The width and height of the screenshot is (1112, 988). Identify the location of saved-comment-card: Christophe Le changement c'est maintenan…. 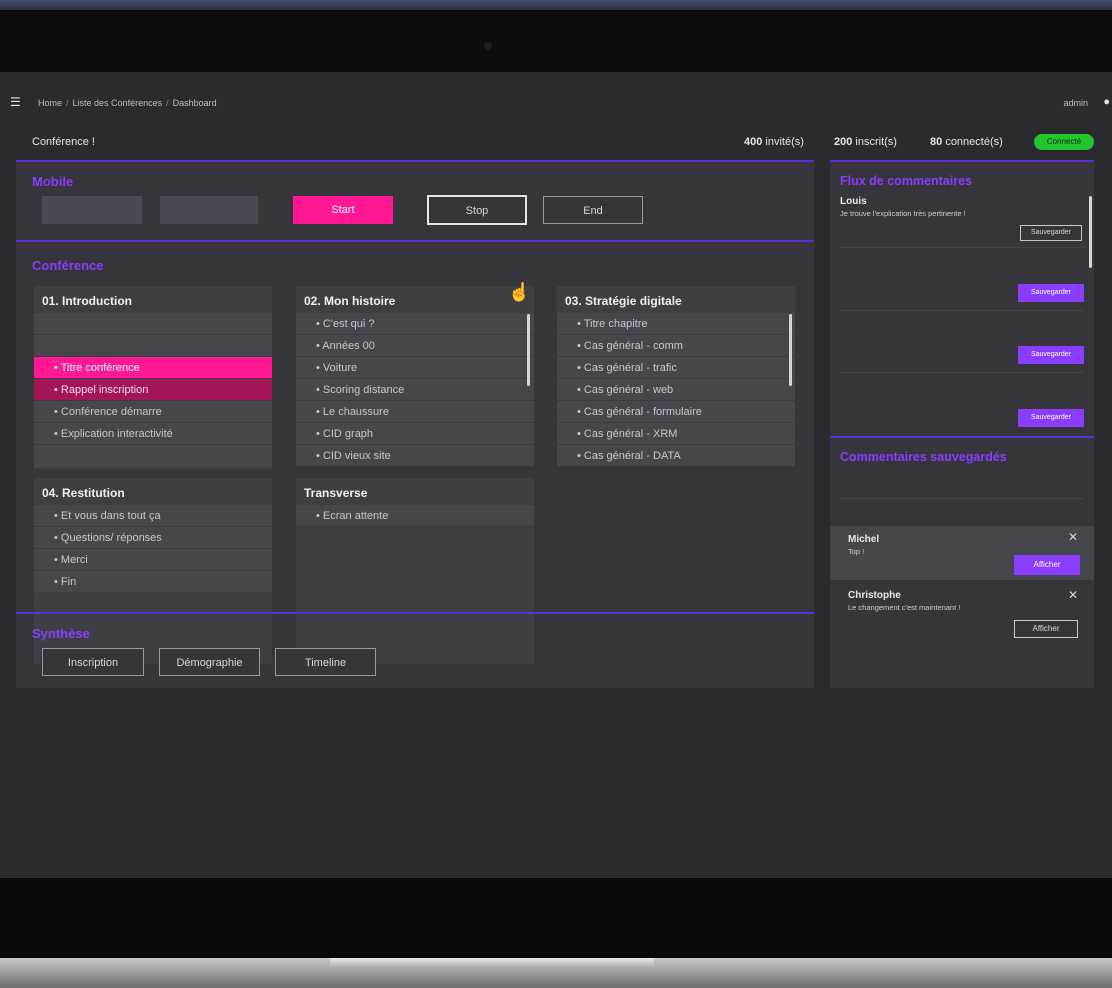
(962, 616).